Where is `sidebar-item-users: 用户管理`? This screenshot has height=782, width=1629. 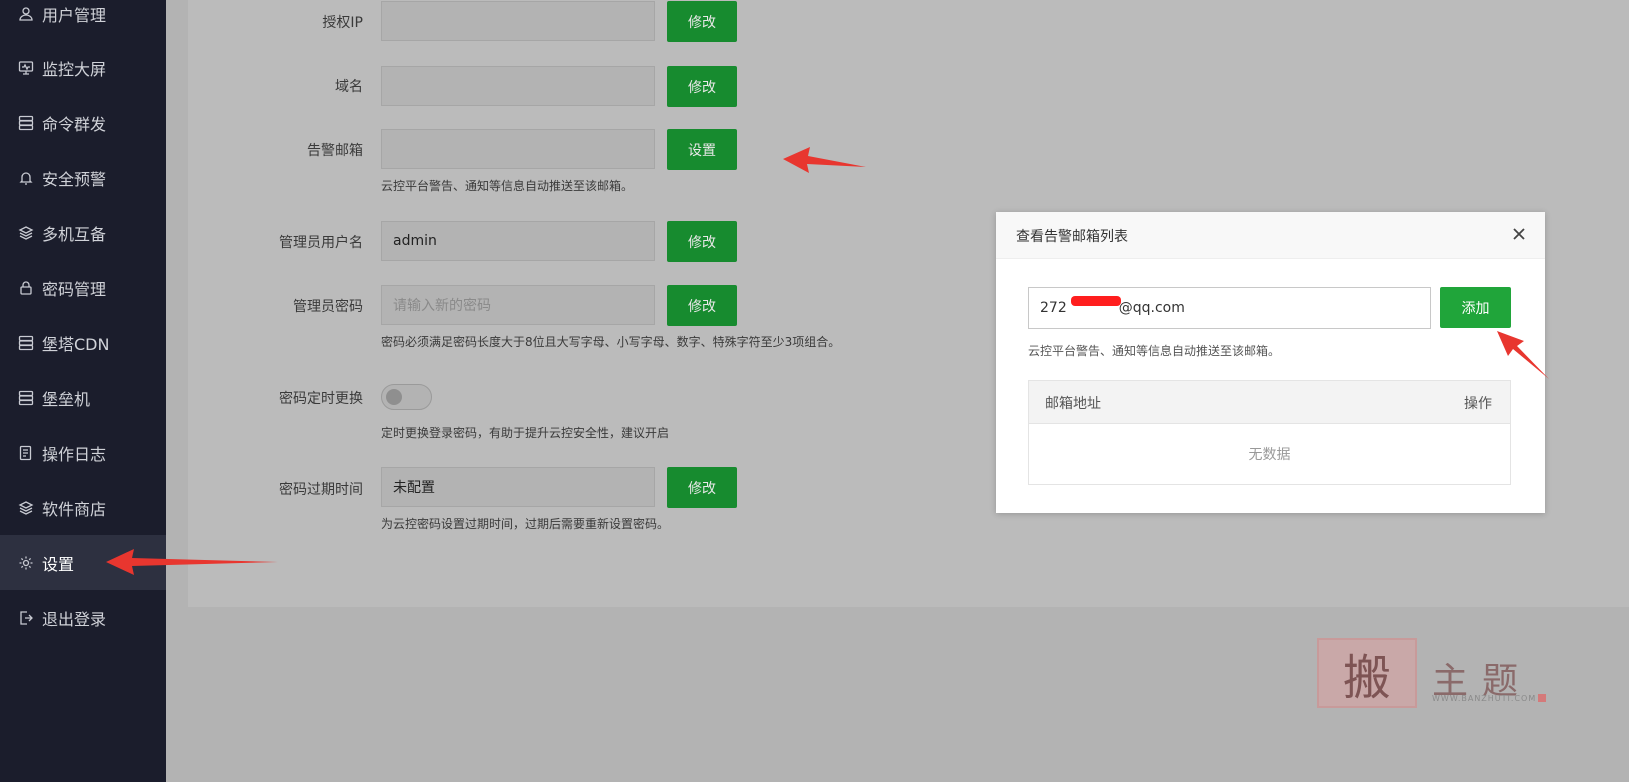
sidebar-item-users: 用户管理 is located at coordinates (83, 20).